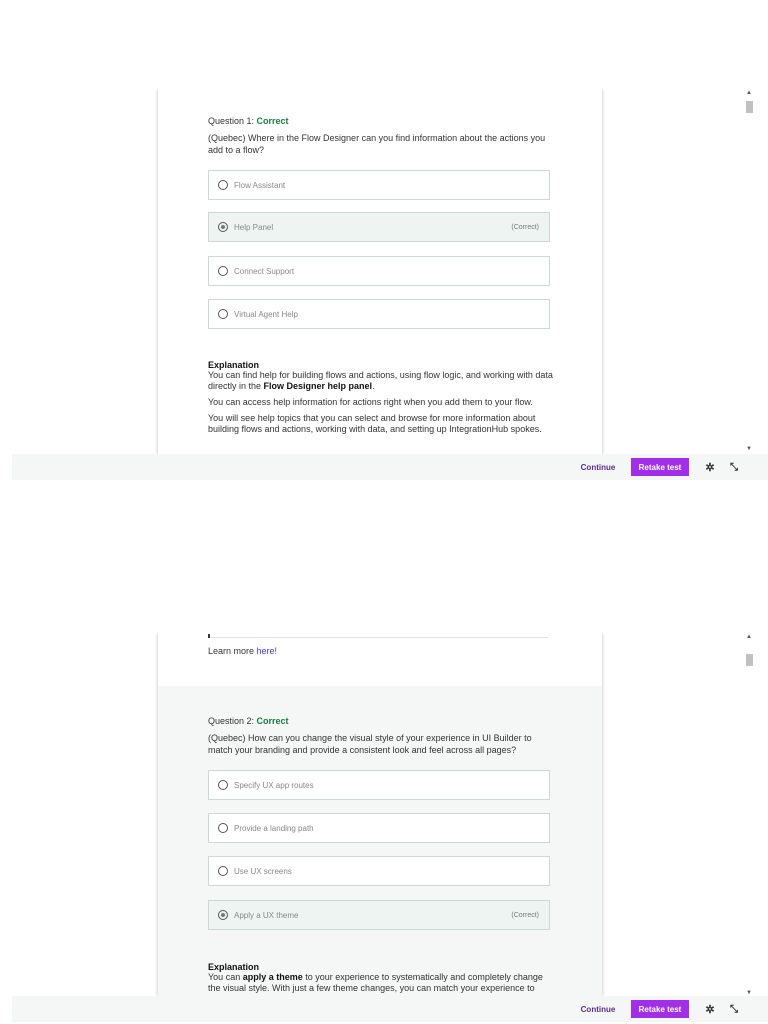 The width and height of the screenshot is (768, 1024). Describe the element at coordinates (390, 467) in the screenshot. I see `footer-bar-1: Continue Retake test ✲ ⤡` at that location.